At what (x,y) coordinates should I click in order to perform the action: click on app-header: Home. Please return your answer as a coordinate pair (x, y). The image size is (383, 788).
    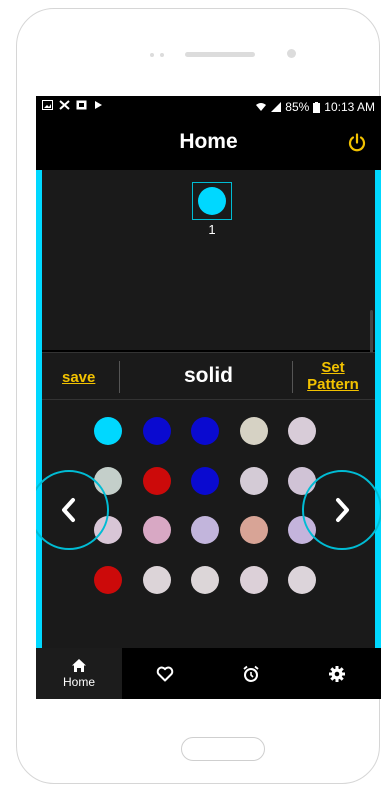
    Looking at the image, I should click on (208, 142).